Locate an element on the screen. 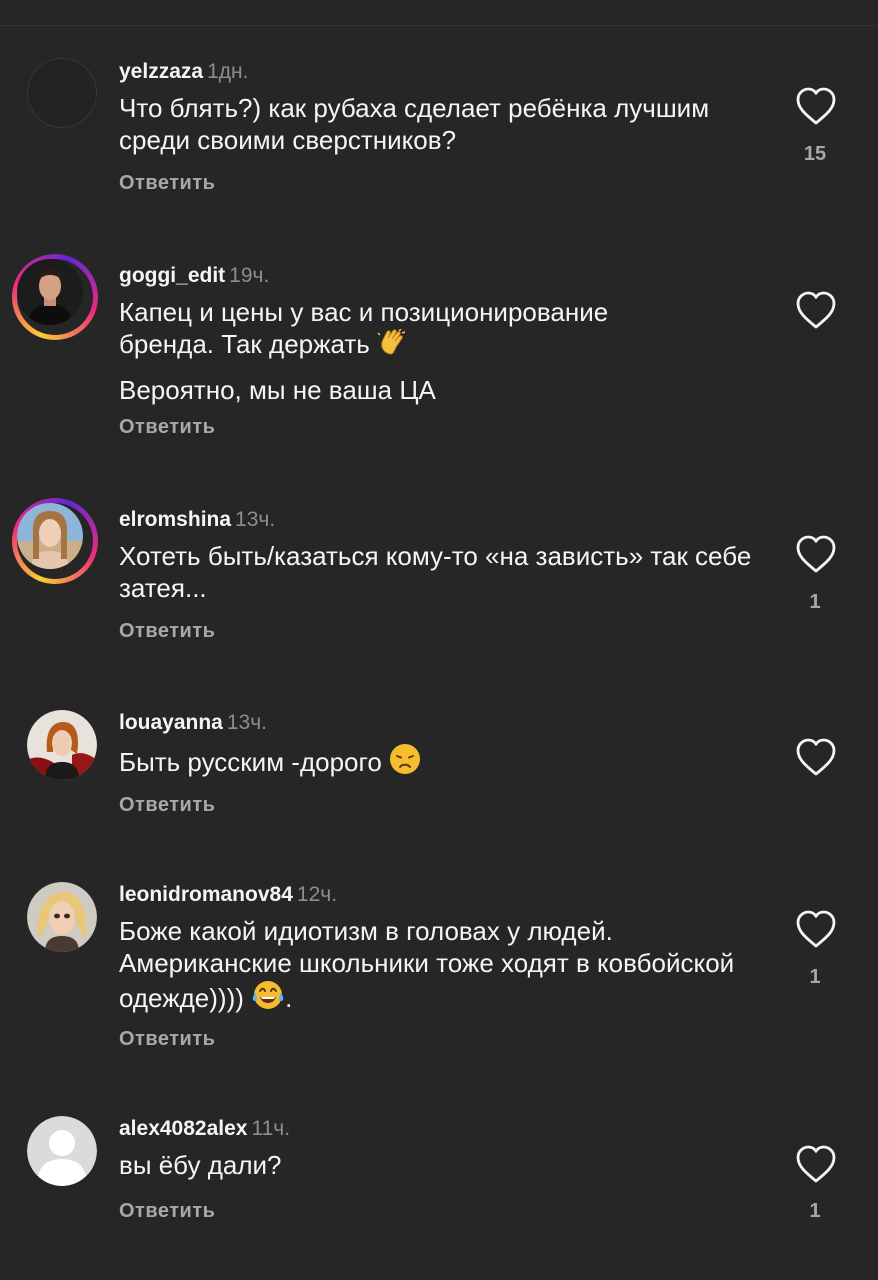 The height and width of the screenshot is (1280, 878). username: leonidromanov84 is located at coordinates (206, 894).